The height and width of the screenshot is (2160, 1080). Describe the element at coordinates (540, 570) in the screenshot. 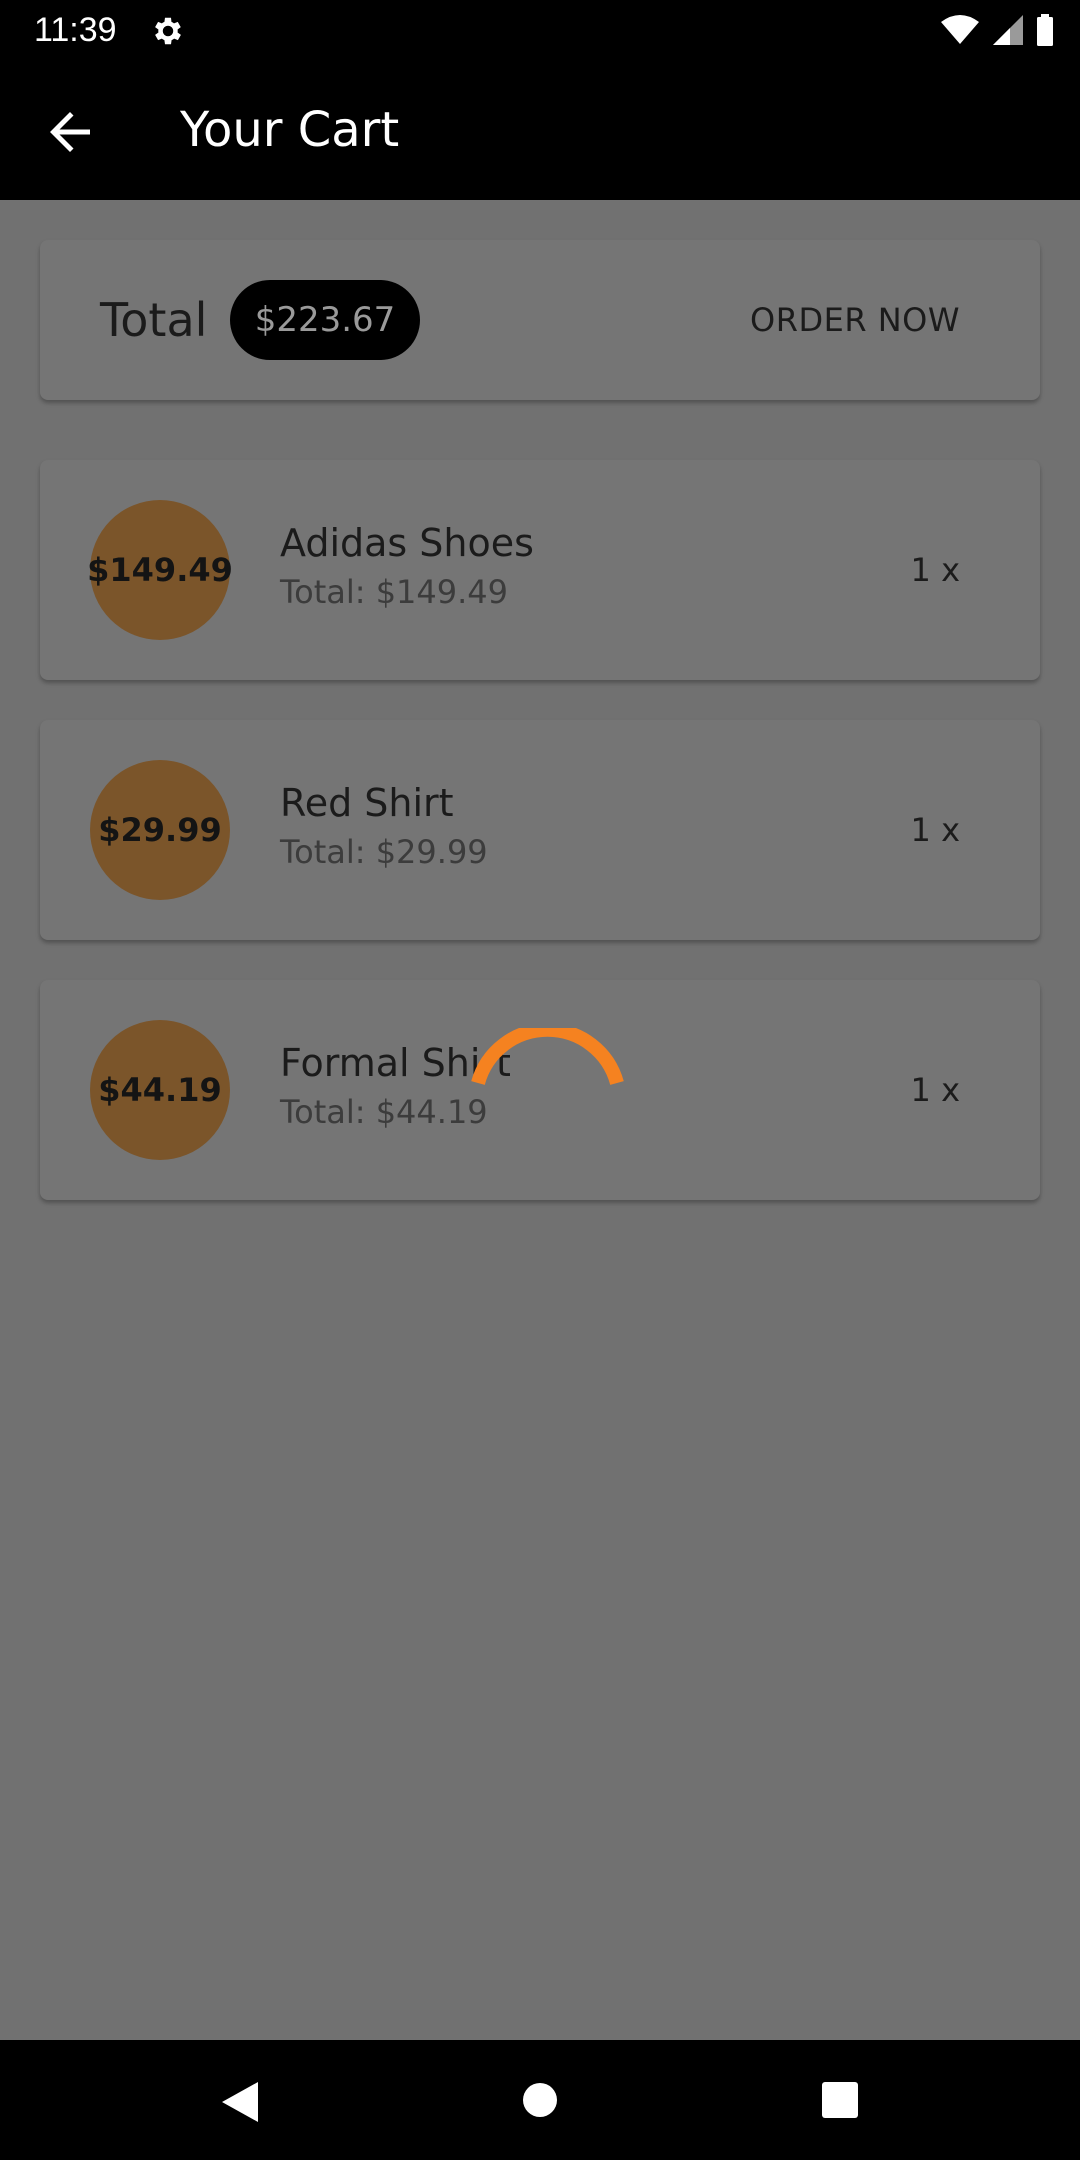

I see `cart-item: $149.49 Adidas Shoes Total: $149.49 1 x` at that location.